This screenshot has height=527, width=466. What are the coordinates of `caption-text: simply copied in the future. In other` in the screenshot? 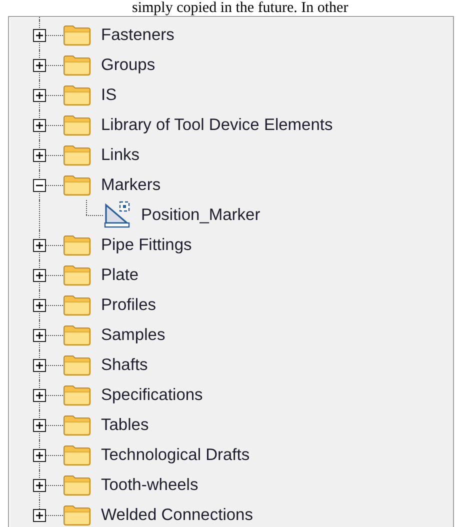 It's located at (240, 8).